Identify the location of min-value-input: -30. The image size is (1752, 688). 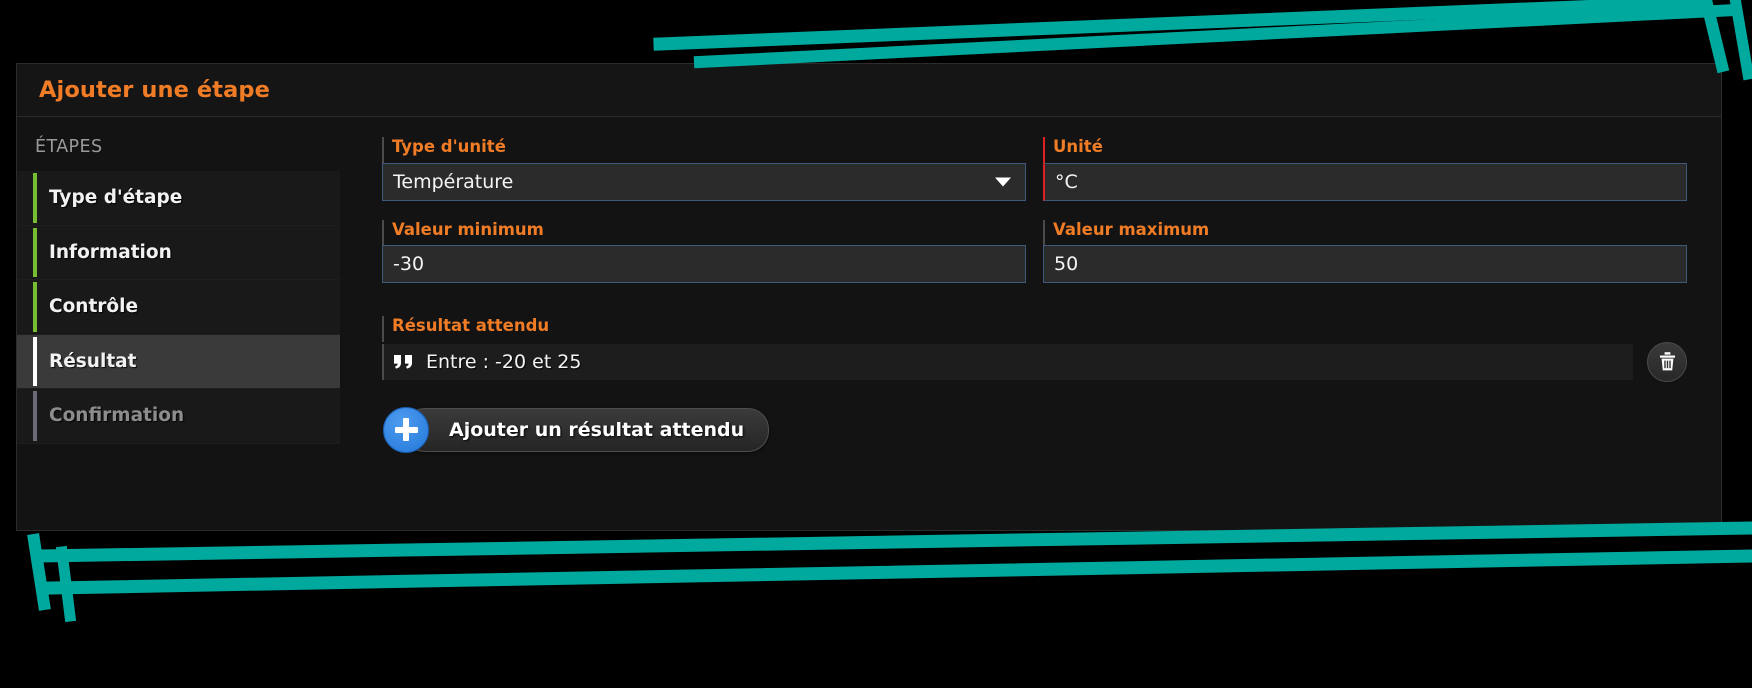
(704, 264).